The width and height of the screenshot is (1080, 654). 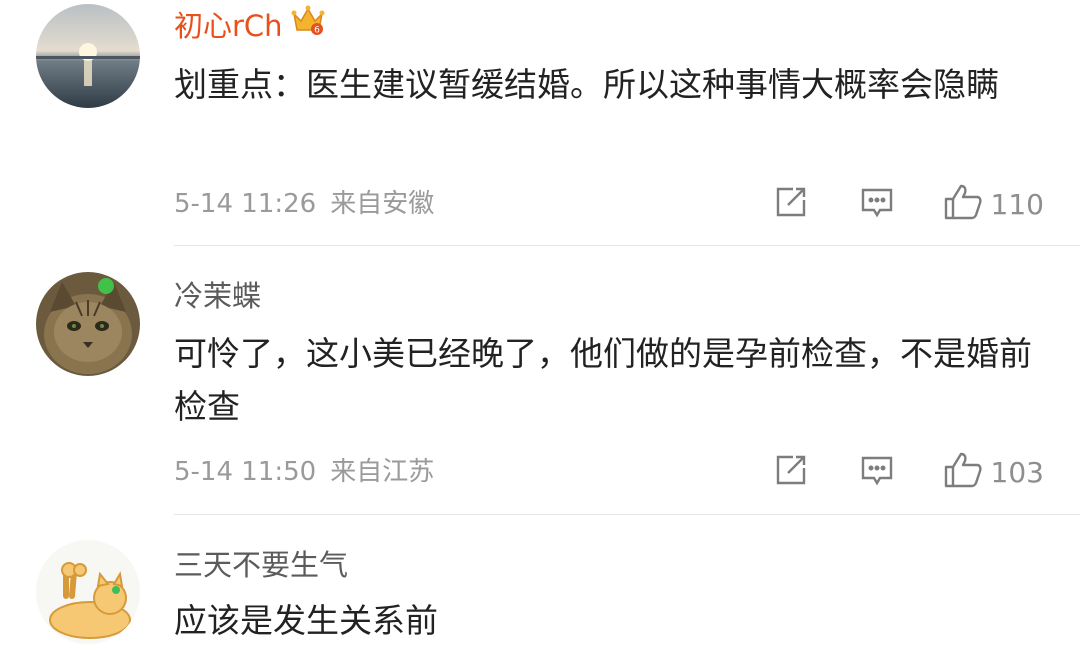 What do you see at coordinates (1017, 472) in the screenshot?
I see `like-count: 103` at bounding box center [1017, 472].